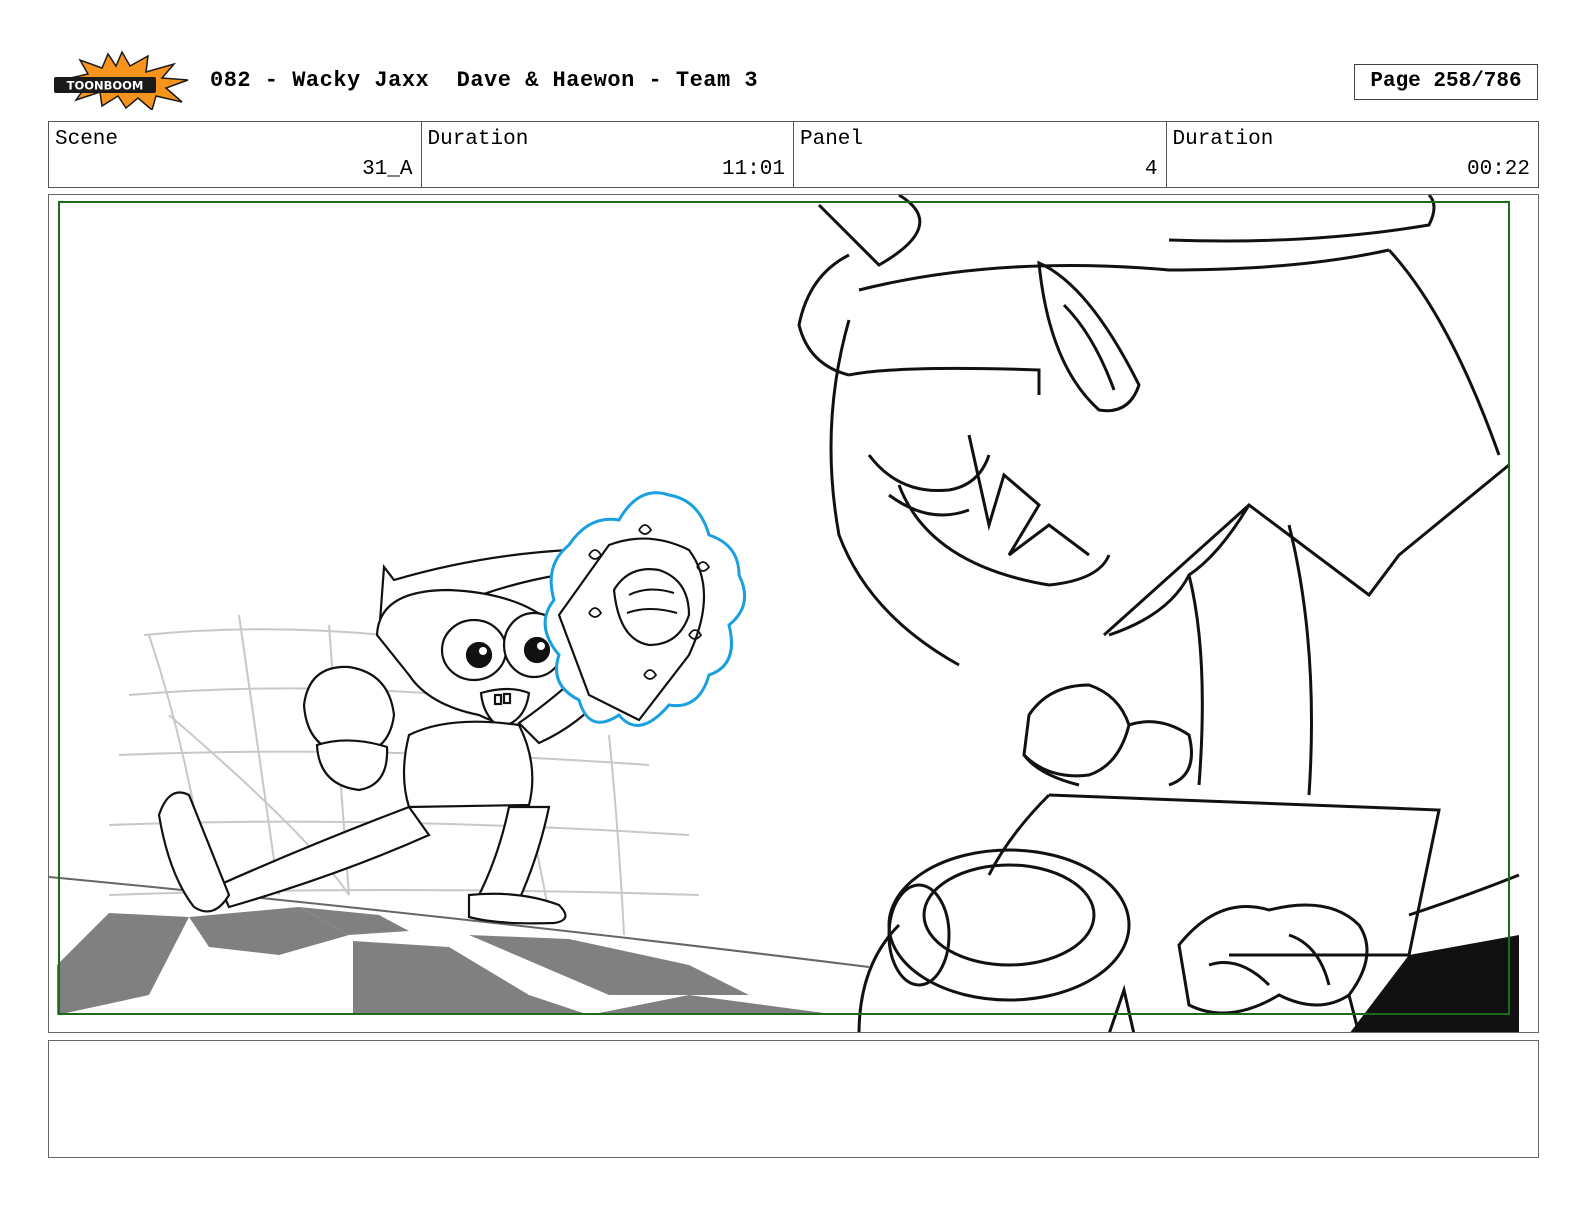  I want to click on scene-duration-cell: Duration 11:01, so click(608, 154).